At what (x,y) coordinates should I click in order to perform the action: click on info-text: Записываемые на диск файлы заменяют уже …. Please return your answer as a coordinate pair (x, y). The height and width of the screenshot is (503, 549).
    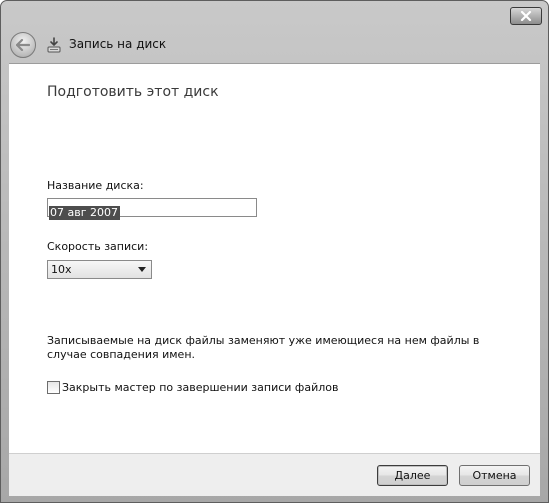
    Looking at the image, I should click on (263, 347).